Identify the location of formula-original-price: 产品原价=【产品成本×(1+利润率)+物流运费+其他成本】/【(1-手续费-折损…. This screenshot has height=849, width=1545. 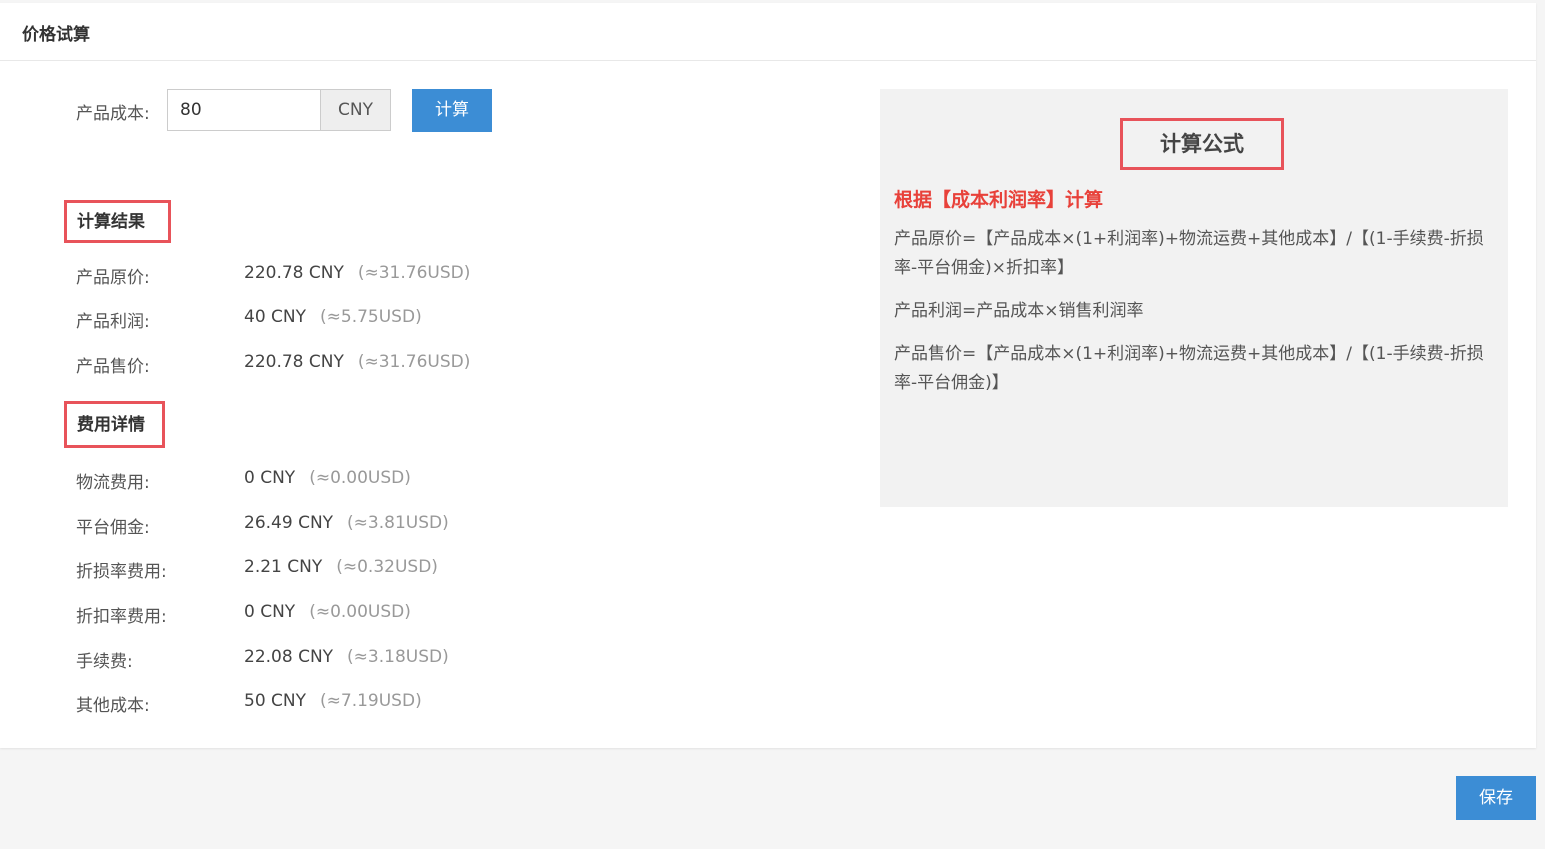
(1189, 253).